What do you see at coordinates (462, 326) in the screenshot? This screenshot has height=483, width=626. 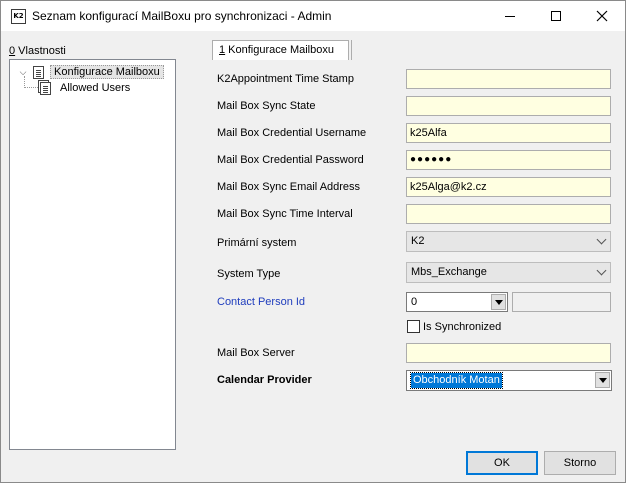 I see `is-synchronized-label: Is Synchronized` at bounding box center [462, 326].